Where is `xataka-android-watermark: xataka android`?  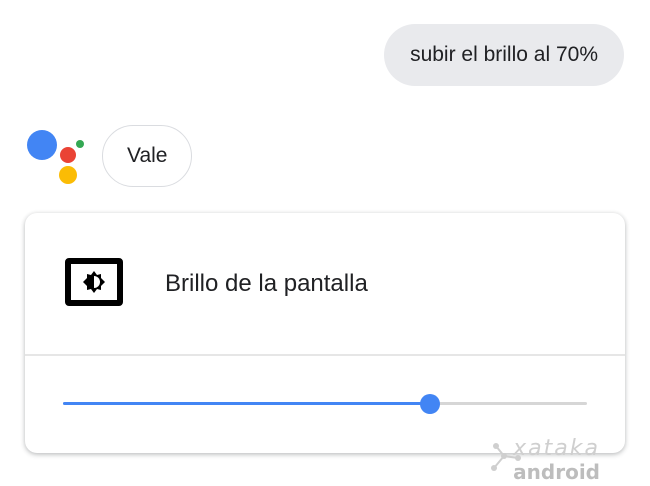
xataka-android-watermark: xataka android is located at coordinates (548, 460).